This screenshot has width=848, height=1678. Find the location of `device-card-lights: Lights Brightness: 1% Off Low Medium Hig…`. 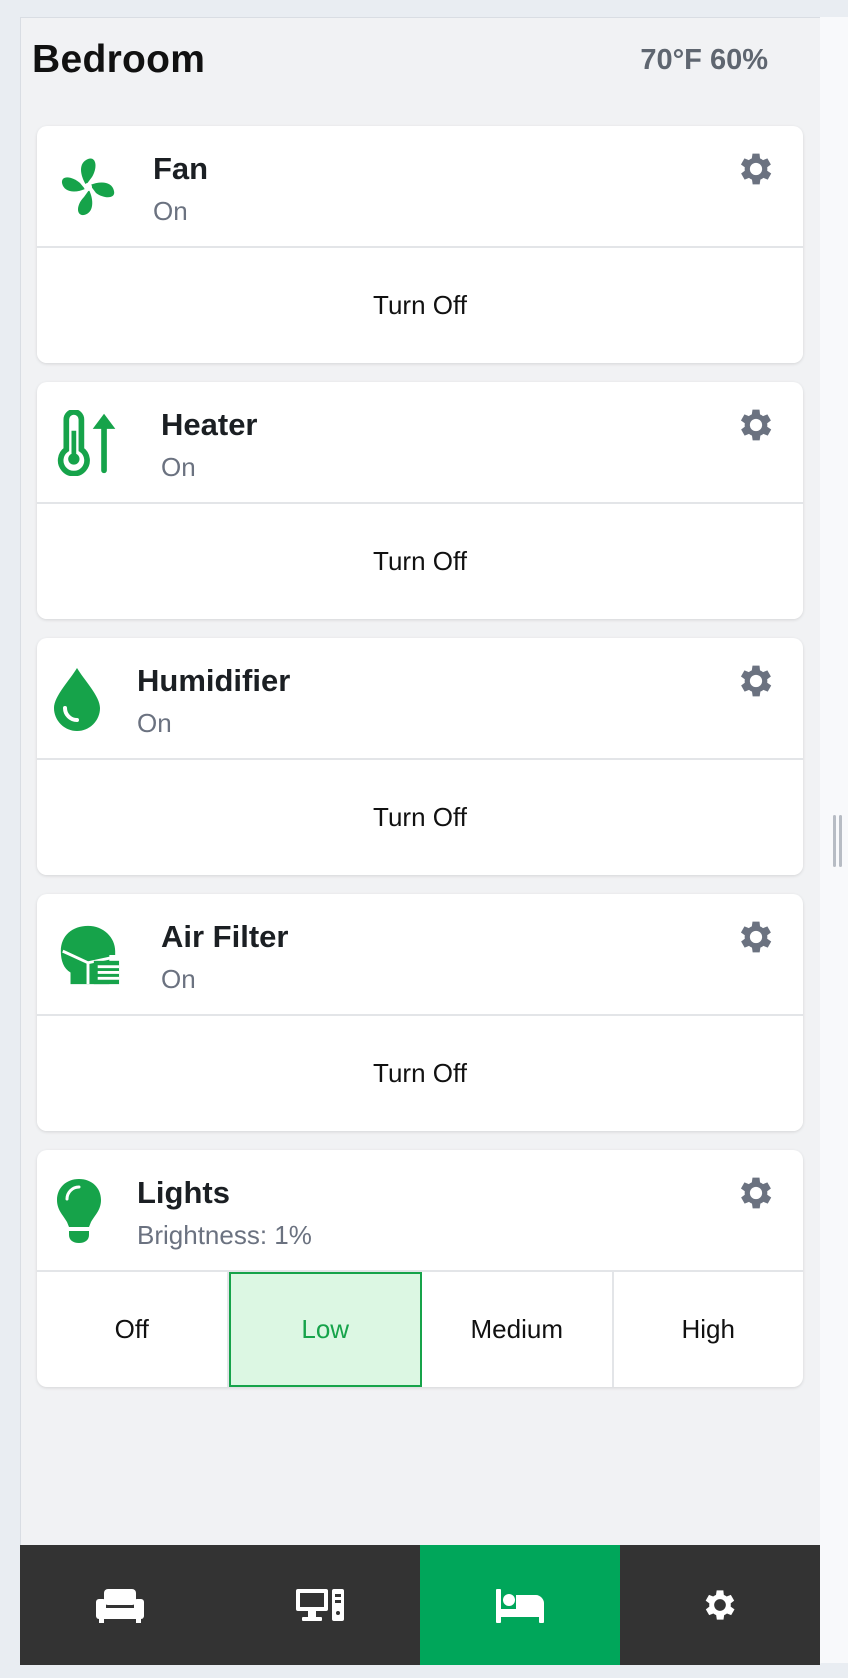

device-card-lights: Lights Brightness: 1% Off Low Medium Hig… is located at coordinates (420, 1268).